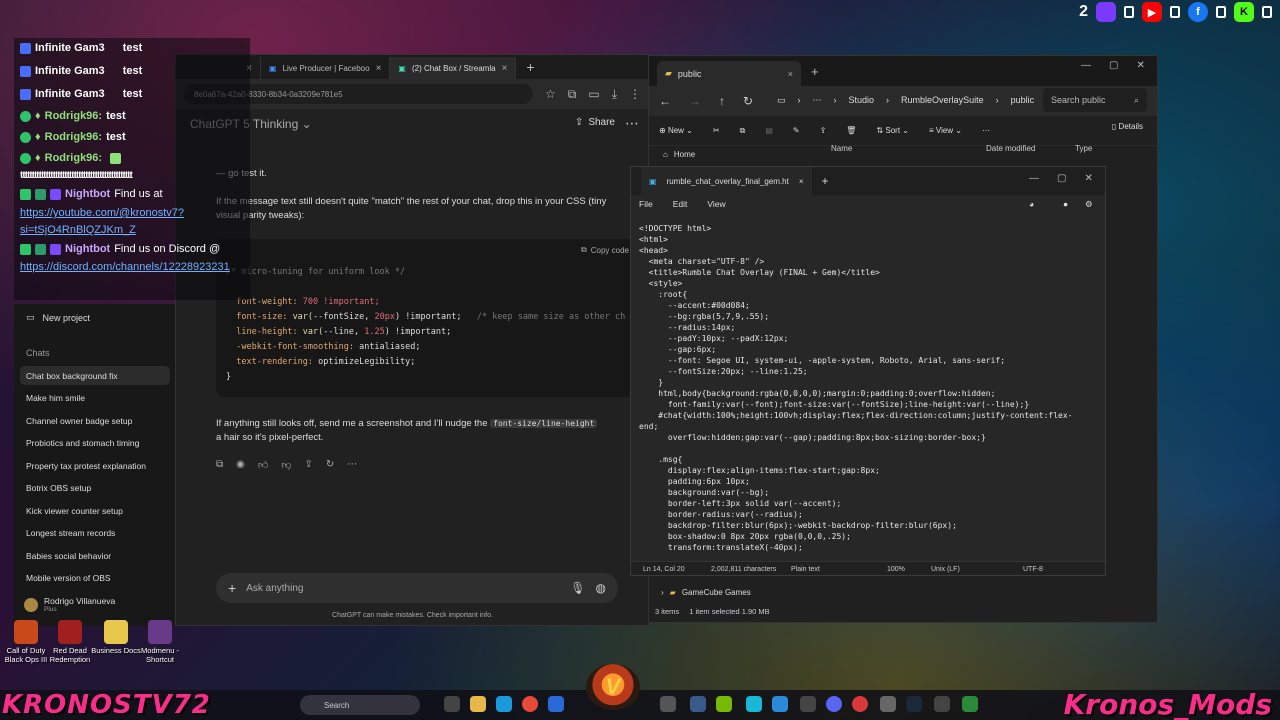  What do you see at coordinates (601, 588) in the screenshot?
I see `voice-mode-icon: ◍` at bounding box center [601, 588].